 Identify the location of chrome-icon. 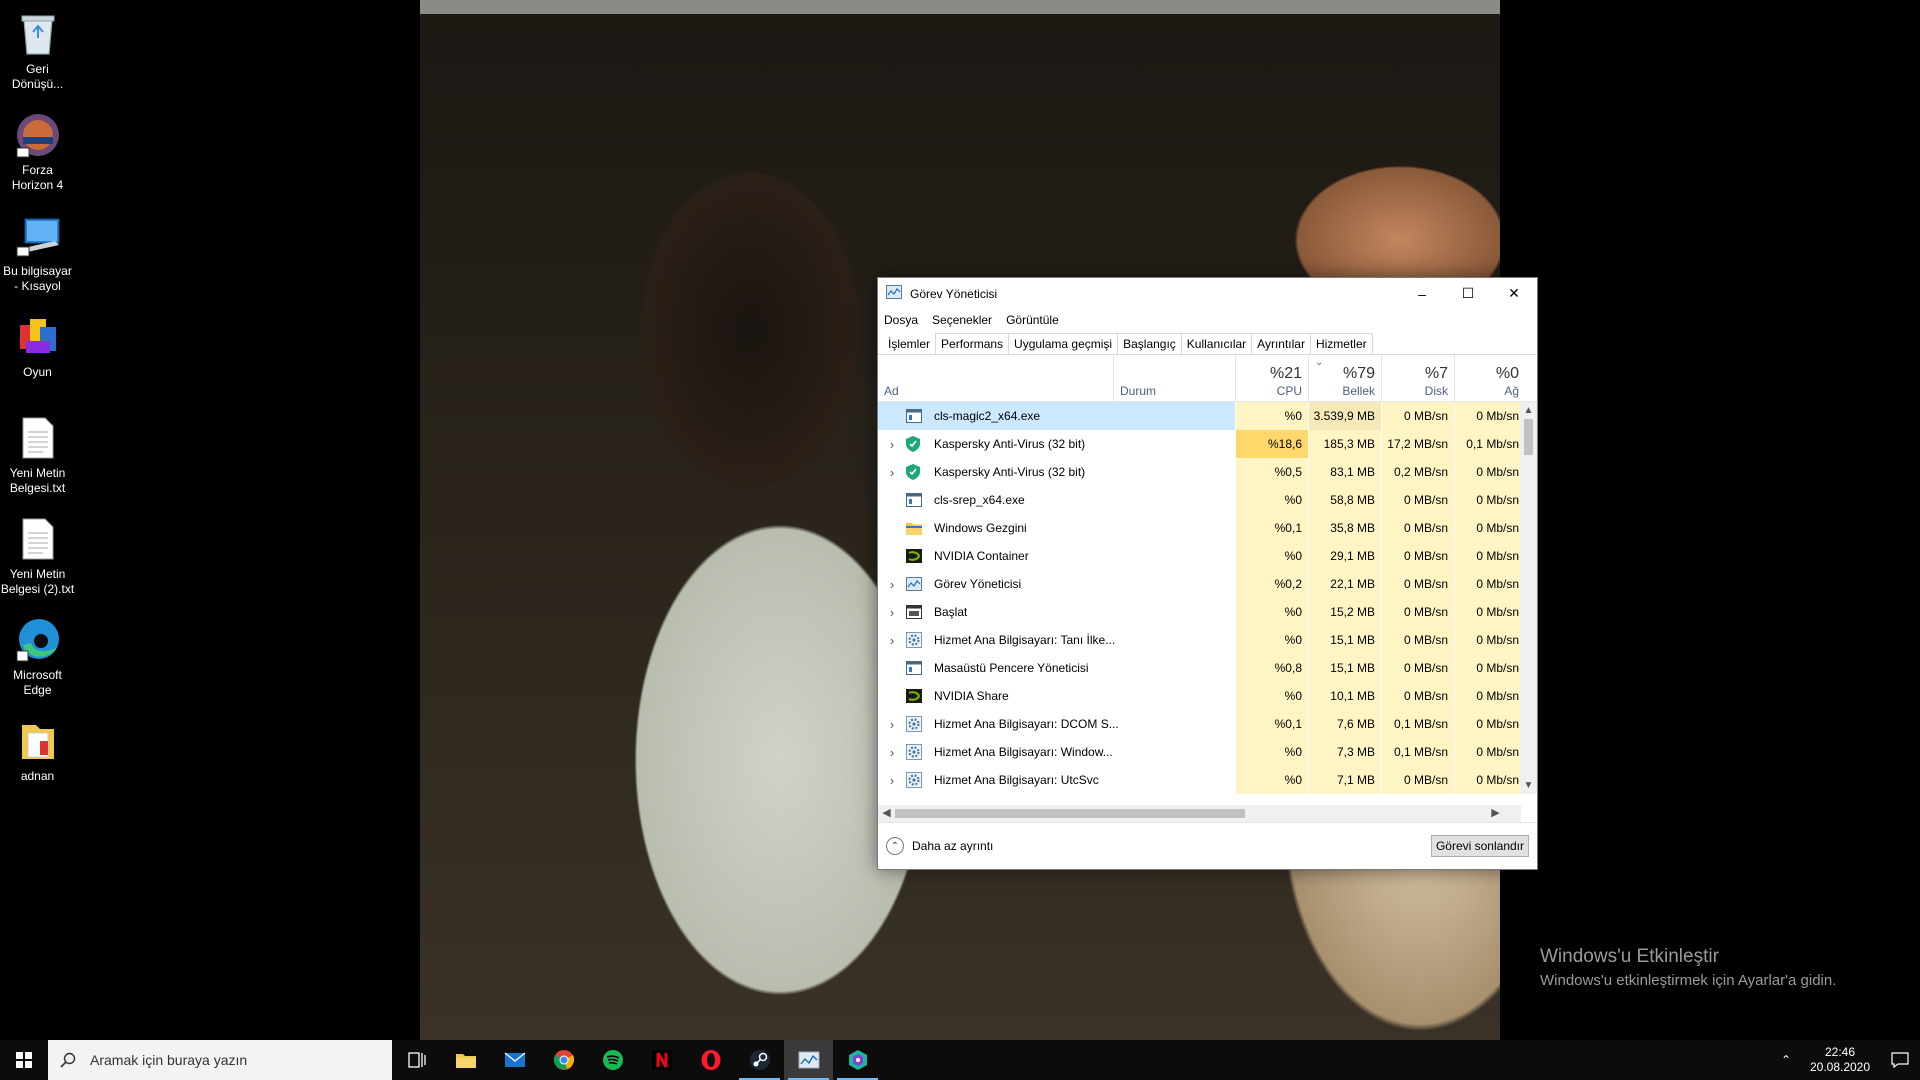
(563, 1060).